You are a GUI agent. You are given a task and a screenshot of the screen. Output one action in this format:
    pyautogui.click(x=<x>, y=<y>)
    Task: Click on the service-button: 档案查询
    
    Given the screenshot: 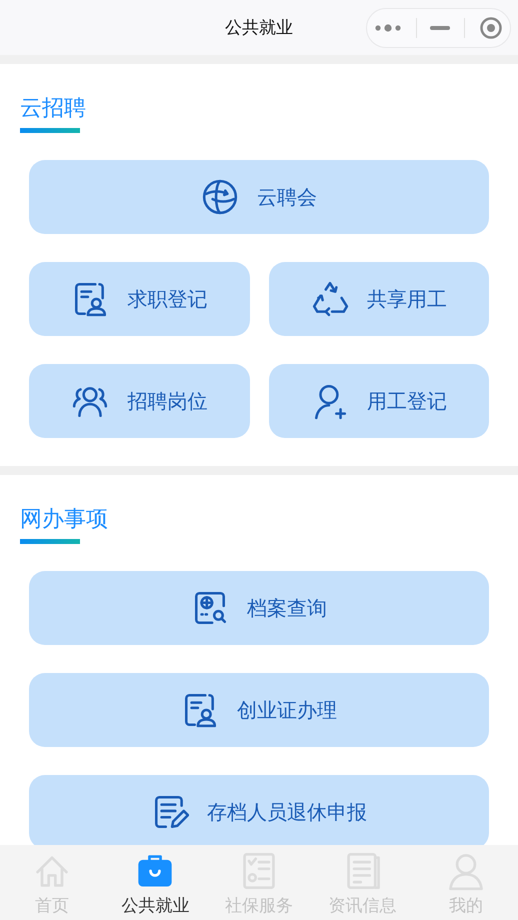 What is the action you would take?
    pyautogui.click(x=259, y=608)
    